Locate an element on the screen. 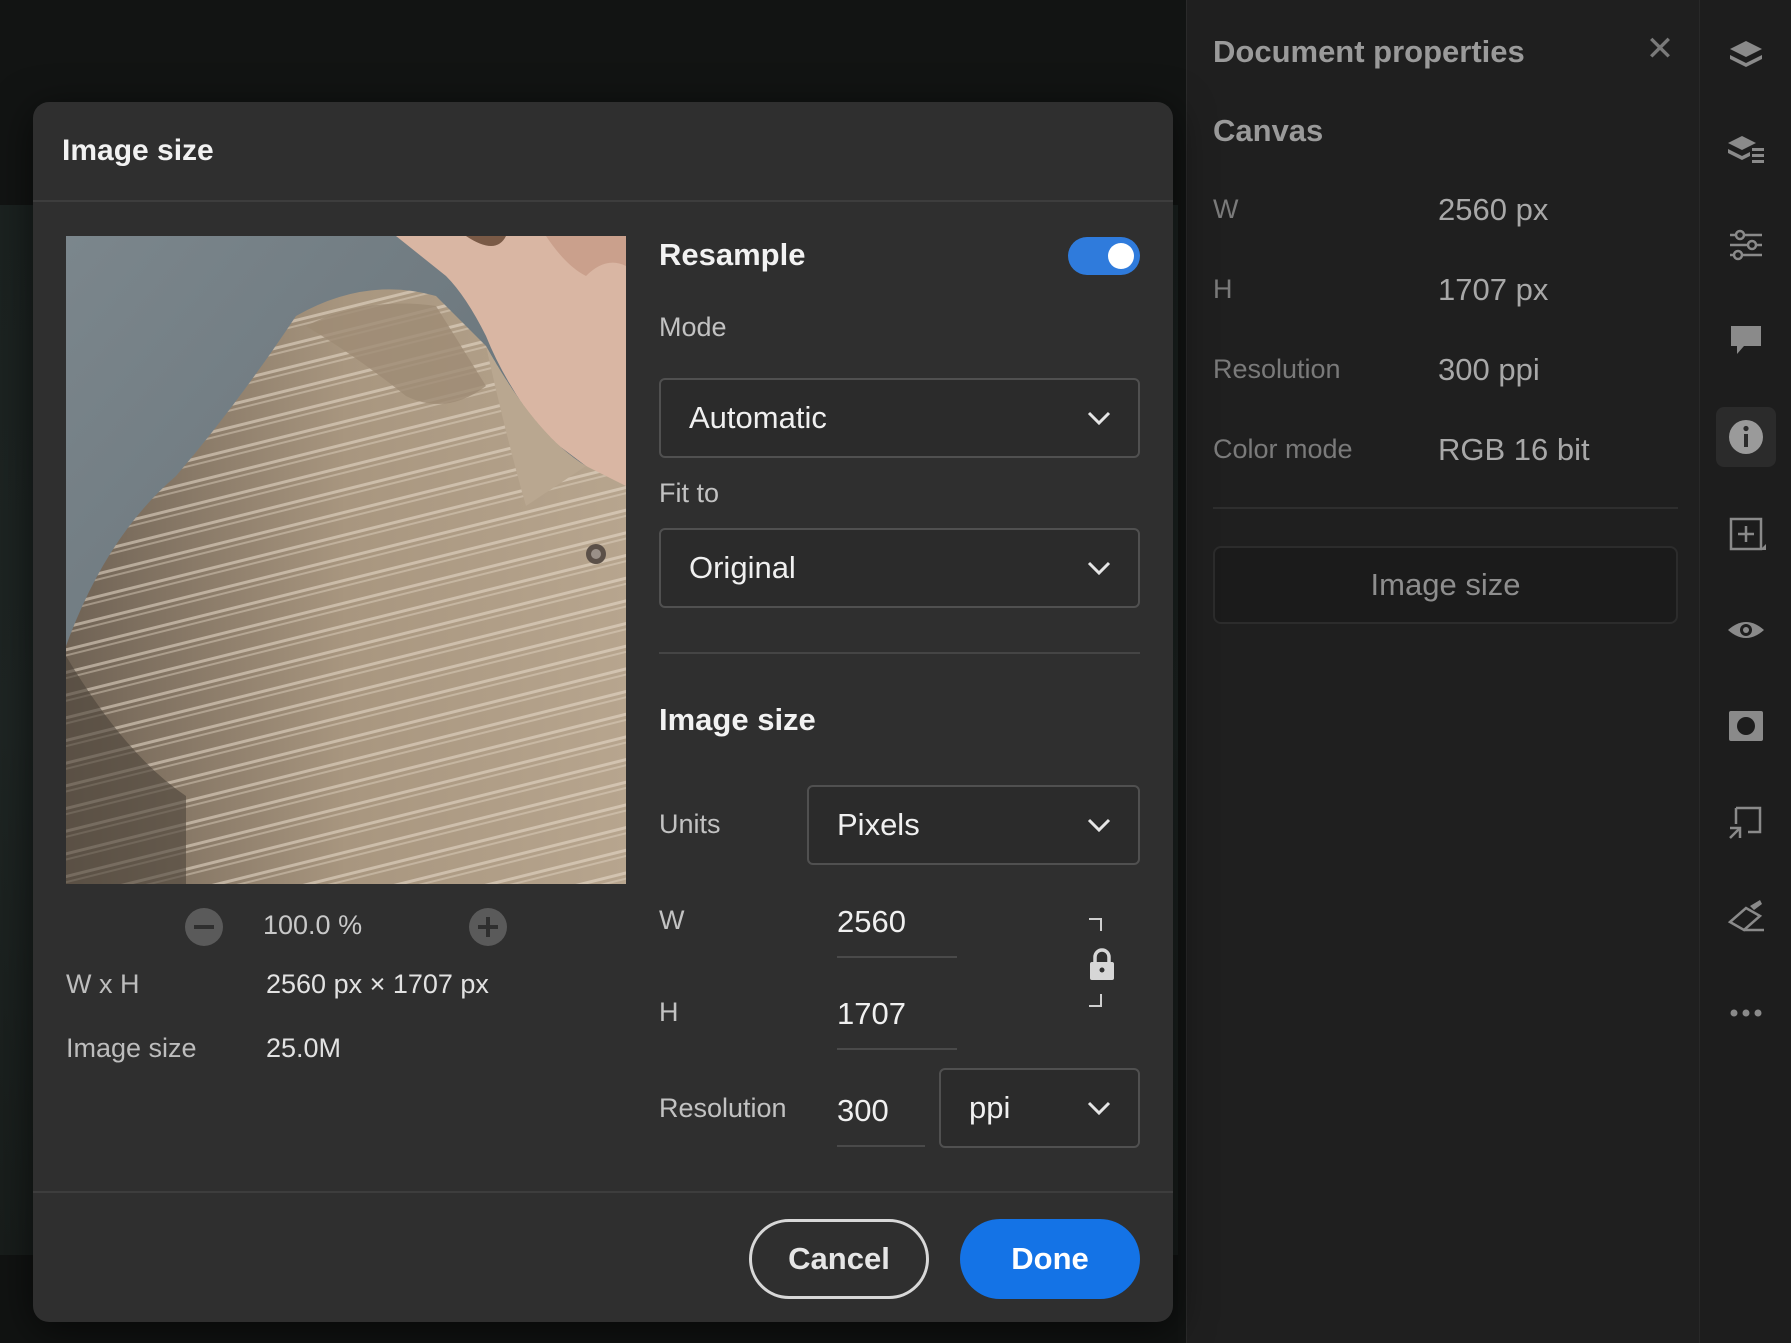 This screenshot has width=1791, height=1343. panel-title: Document properties is located at coordinates (1369, 51).